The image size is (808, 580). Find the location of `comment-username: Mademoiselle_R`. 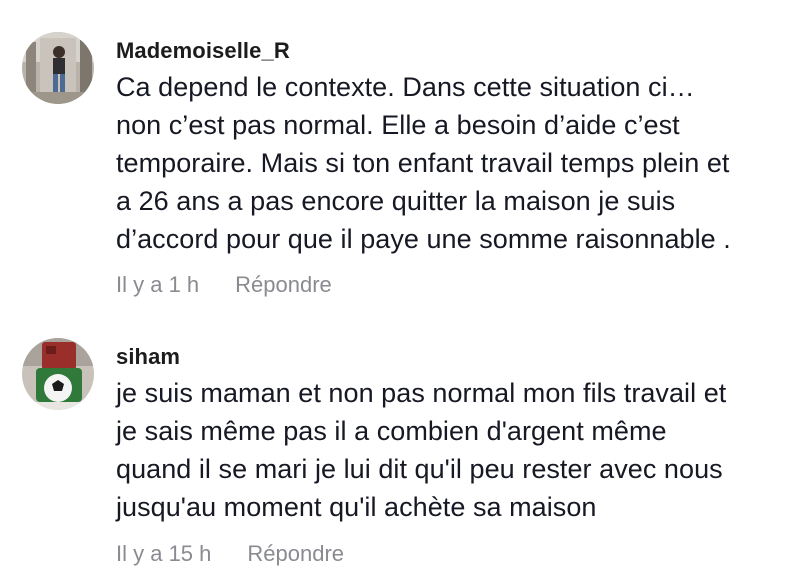

comment-username: Mademoiselle_R is located at coordinates (203, 51).